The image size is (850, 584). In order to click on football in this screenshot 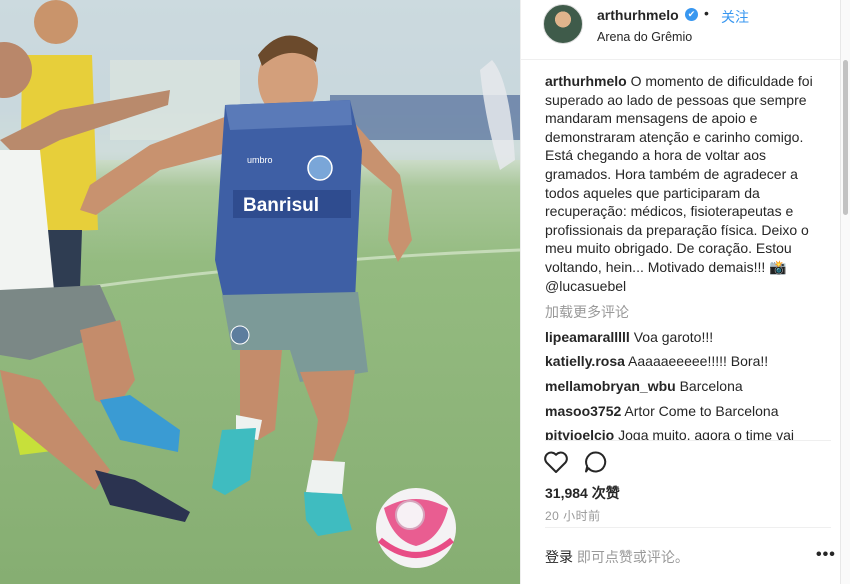, I will do `click(416, 528)`.